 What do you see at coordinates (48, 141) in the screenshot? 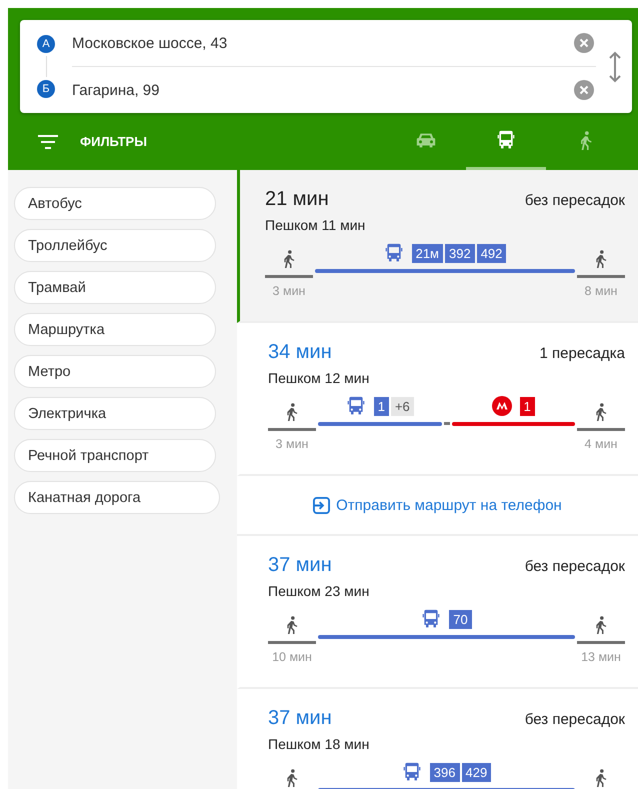
I see `filter-icon` at bounding box center [48, 141].